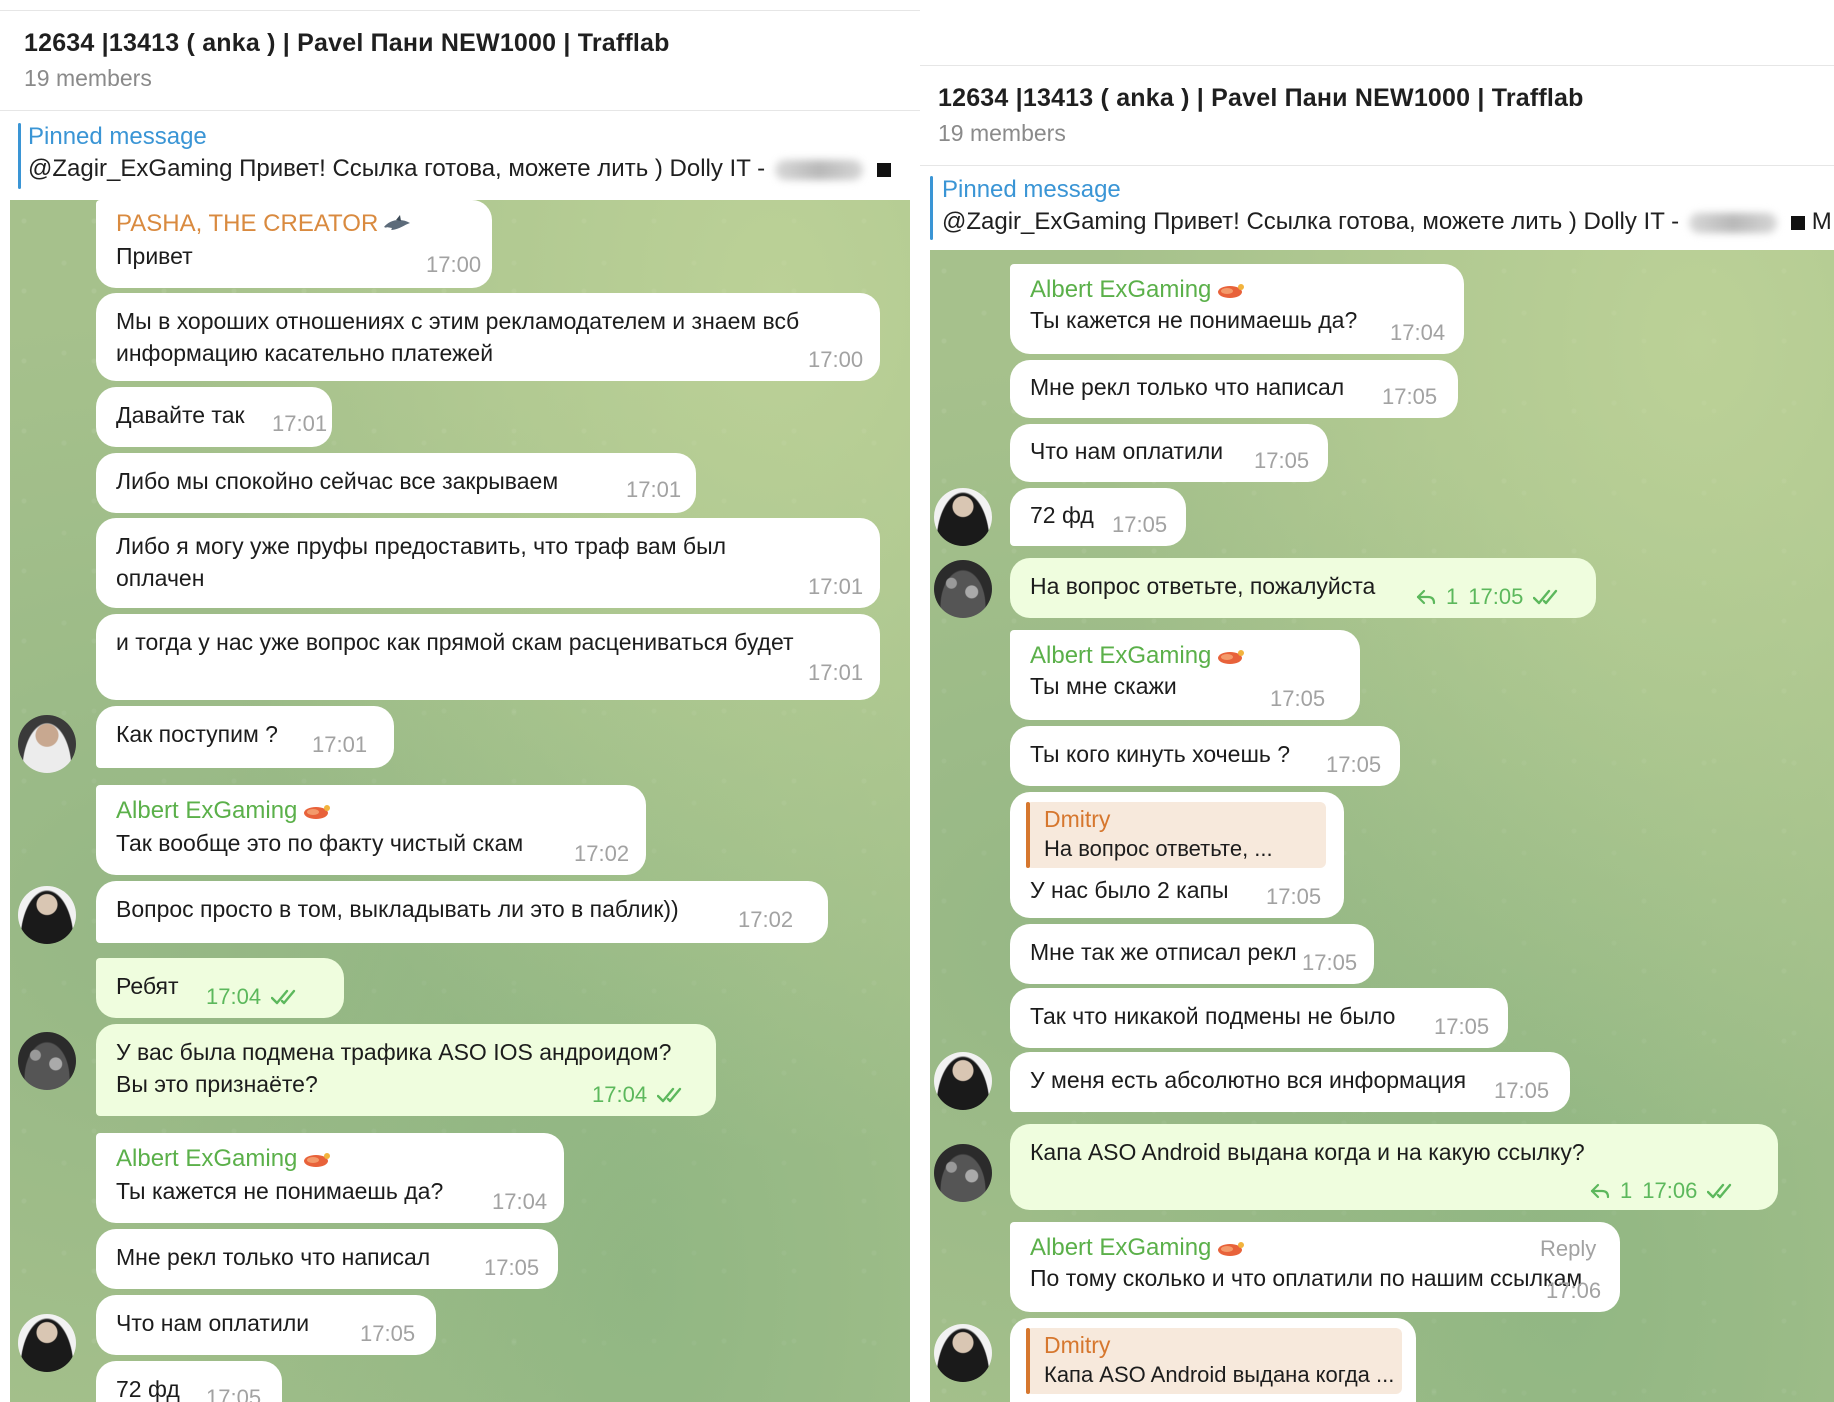 Image resolution: width=1834 pixels, height=1402 pixels. I want to click on square-icon, so click(884, 169).